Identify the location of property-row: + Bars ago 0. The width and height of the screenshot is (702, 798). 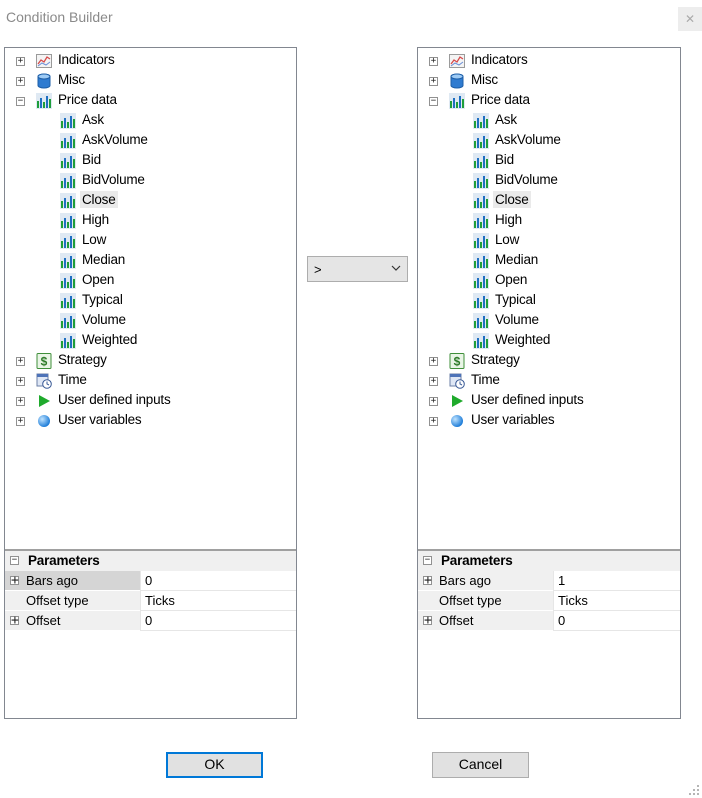
(150, 581).